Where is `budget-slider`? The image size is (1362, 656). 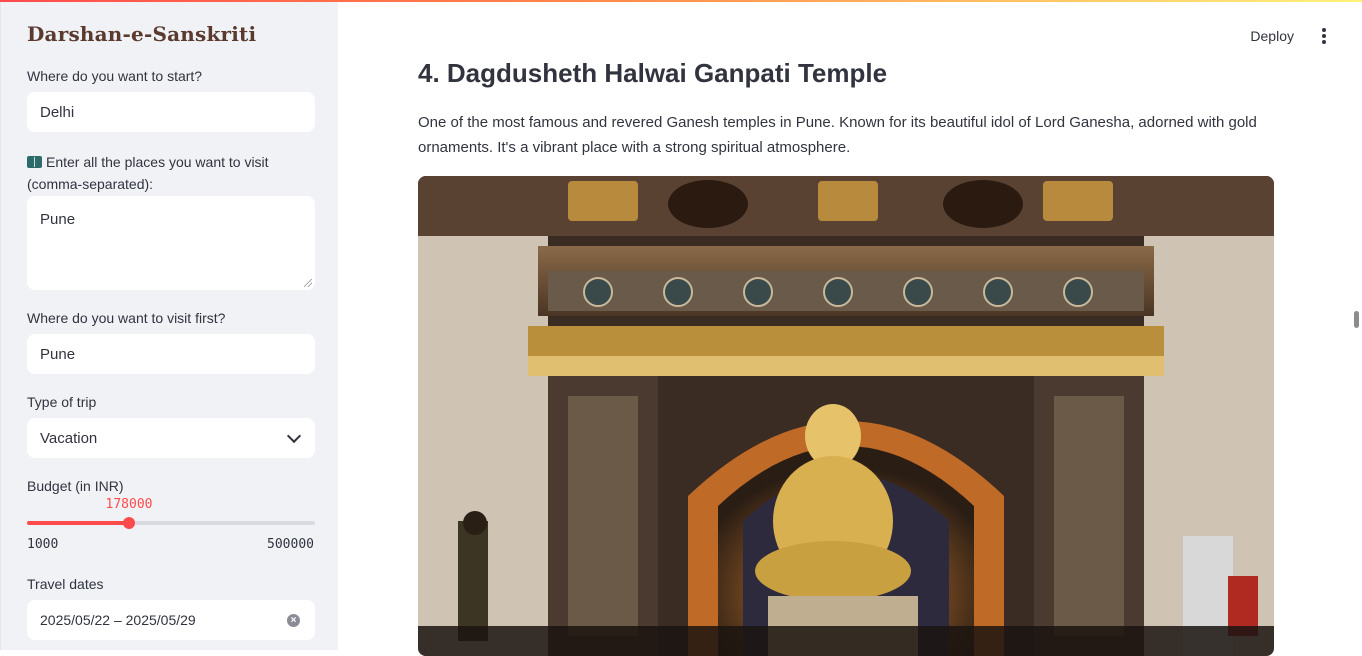 budget-slider is located at coordinates (171, 523).